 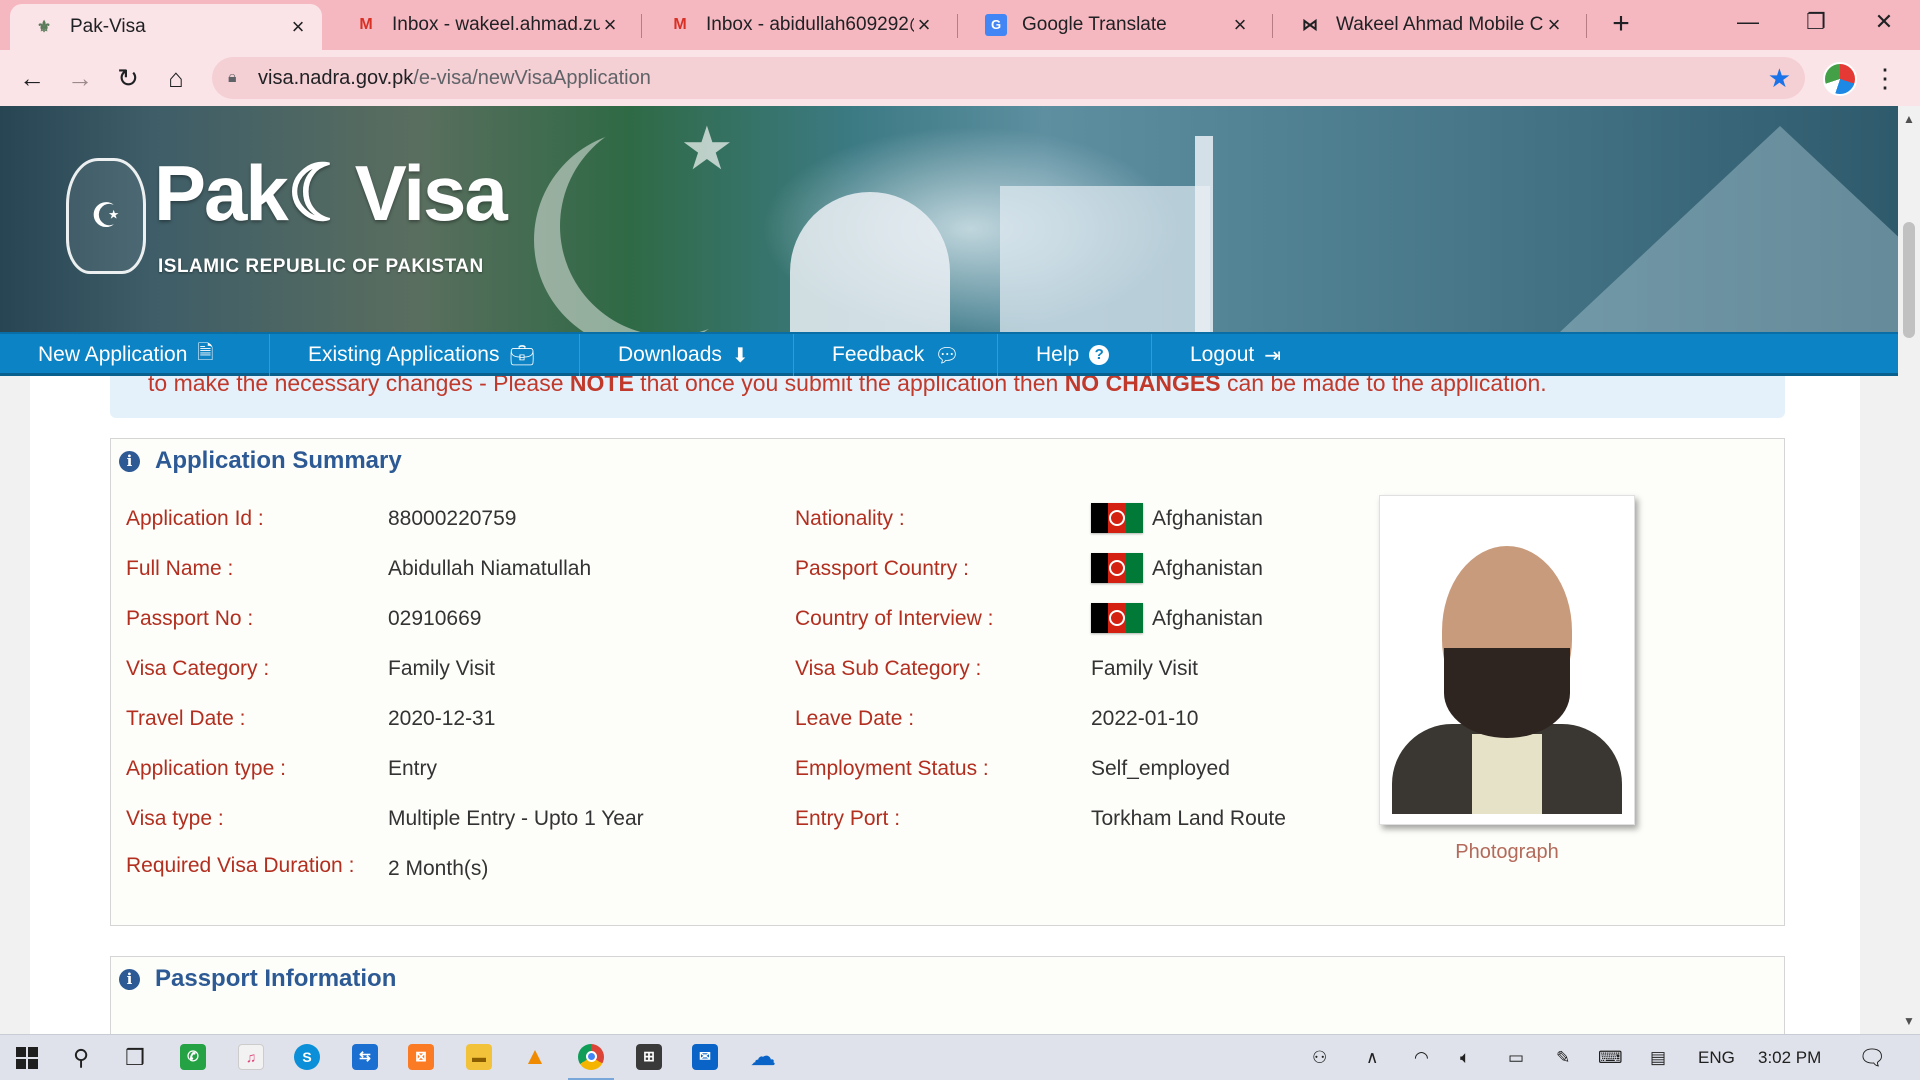 I want to click on application-id-value: 88000220759, so click(x=452, y=518).